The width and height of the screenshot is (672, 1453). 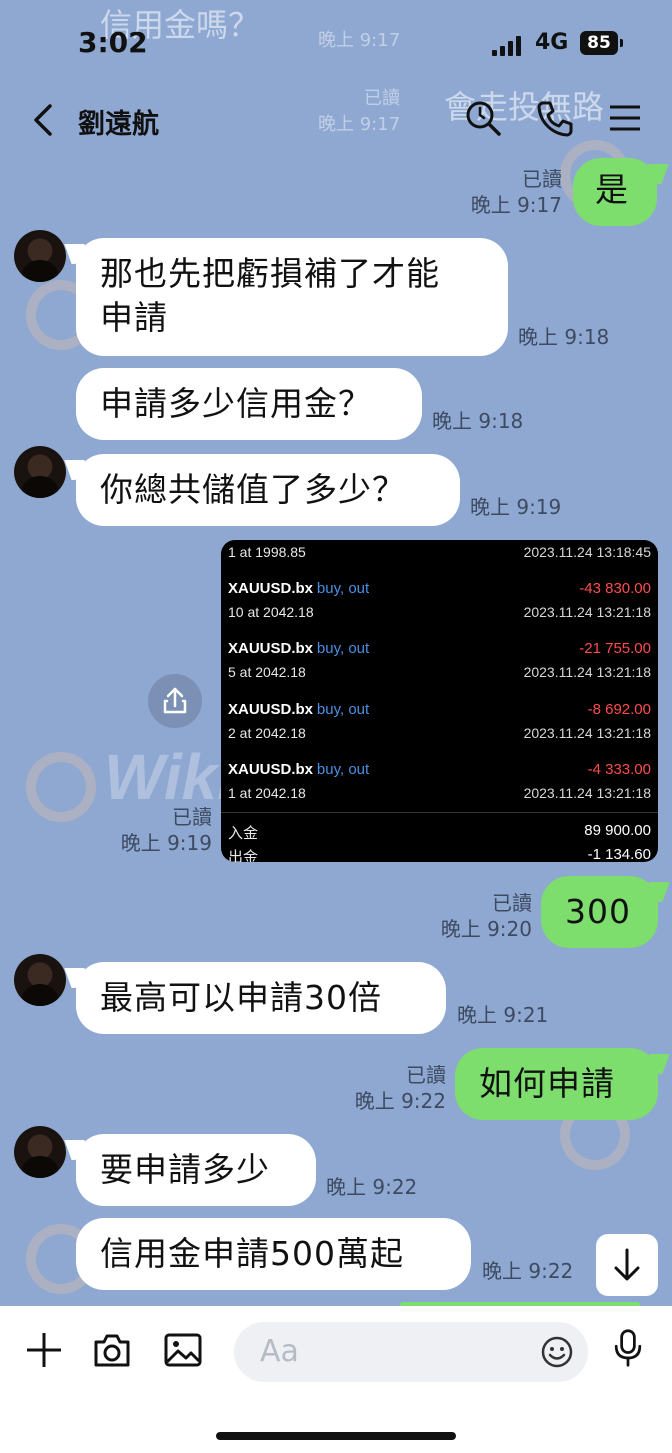 What do you see at coordinates (267, 672) in the screenshot?
I see `trade-detail: 5 at 2042.18` at bounding box center [267, 672].